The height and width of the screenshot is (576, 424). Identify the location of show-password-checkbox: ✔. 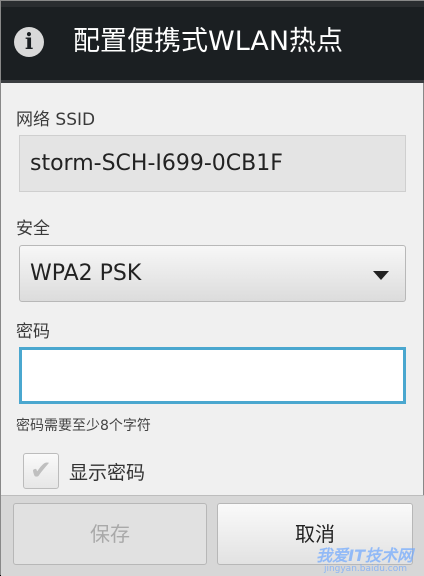
(41, 471).